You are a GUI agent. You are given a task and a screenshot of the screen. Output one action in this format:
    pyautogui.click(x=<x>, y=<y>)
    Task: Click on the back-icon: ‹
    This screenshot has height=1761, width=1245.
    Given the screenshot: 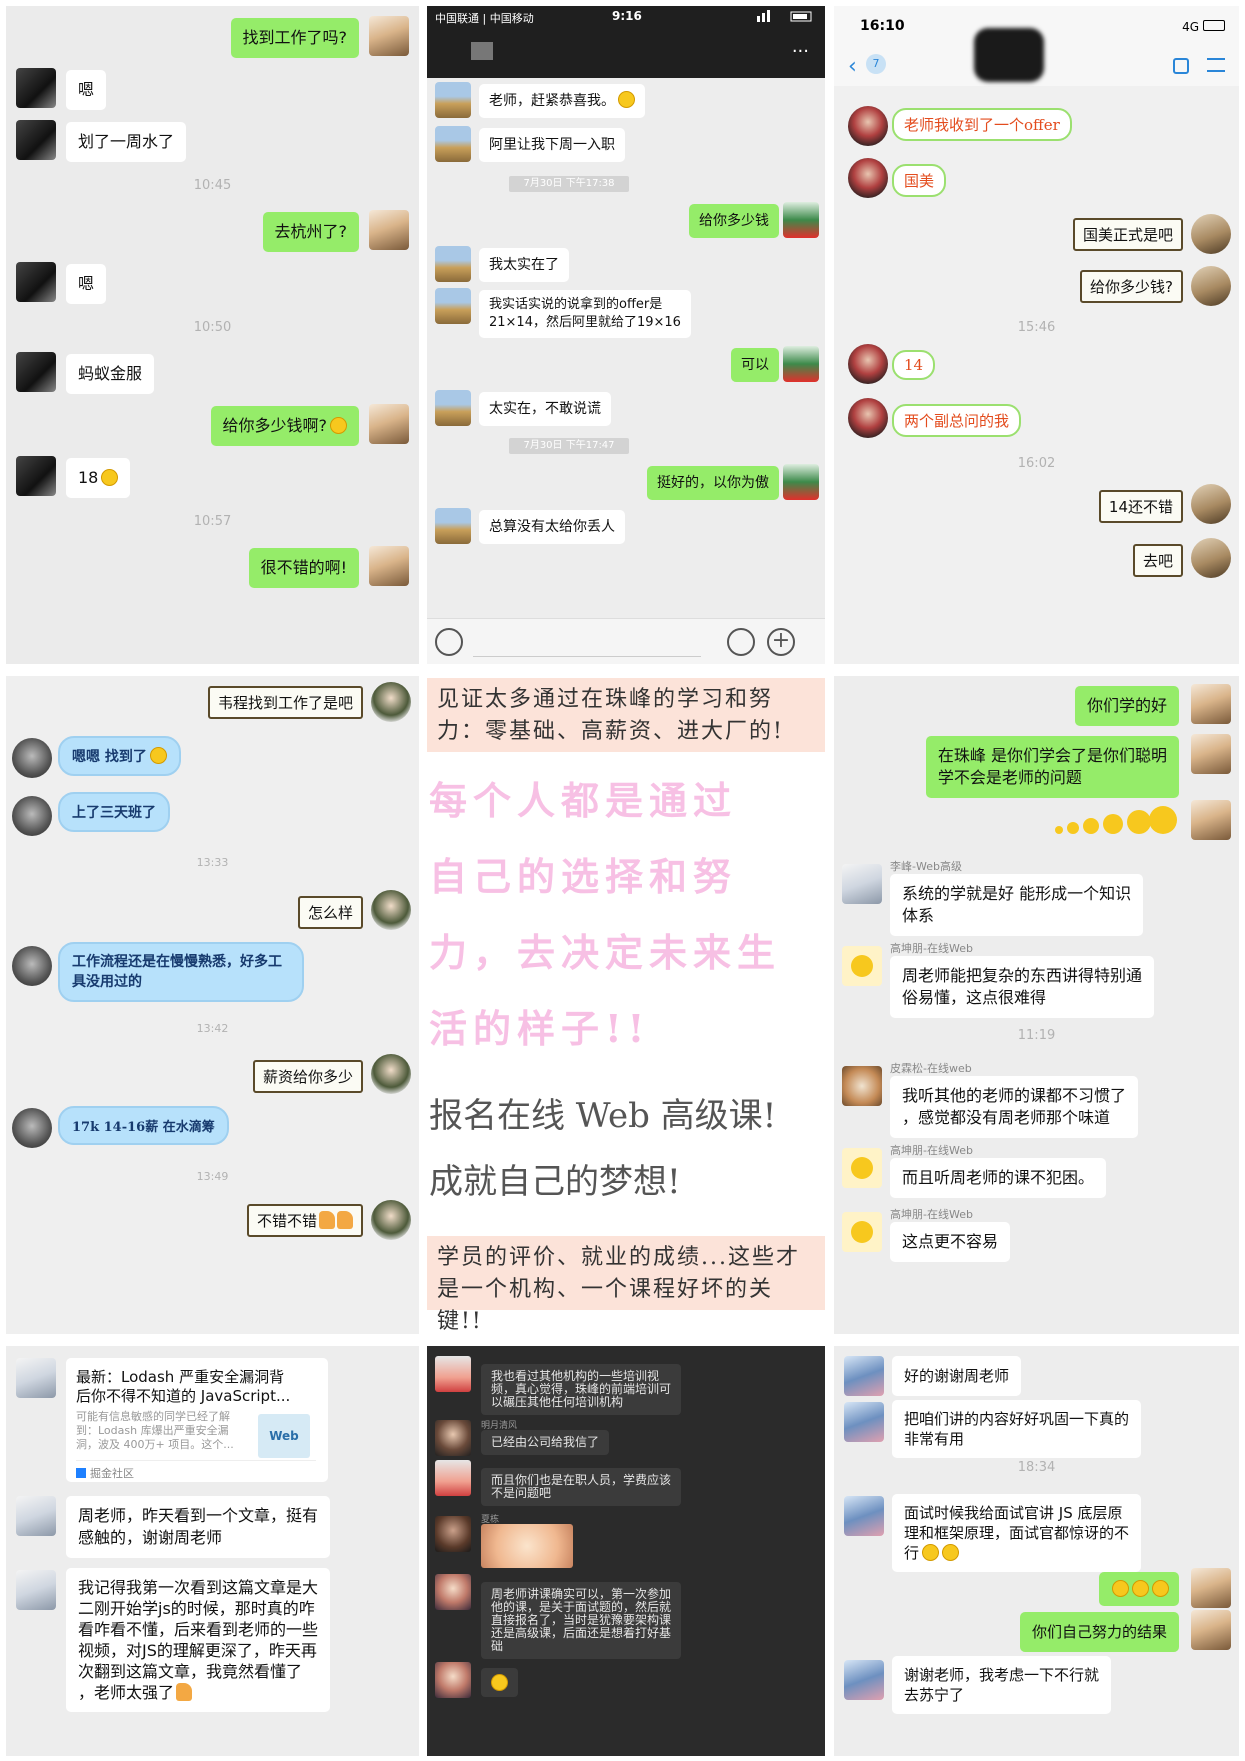 What is the action you would take?
    pyautogui.click(x=852, y=66)
    